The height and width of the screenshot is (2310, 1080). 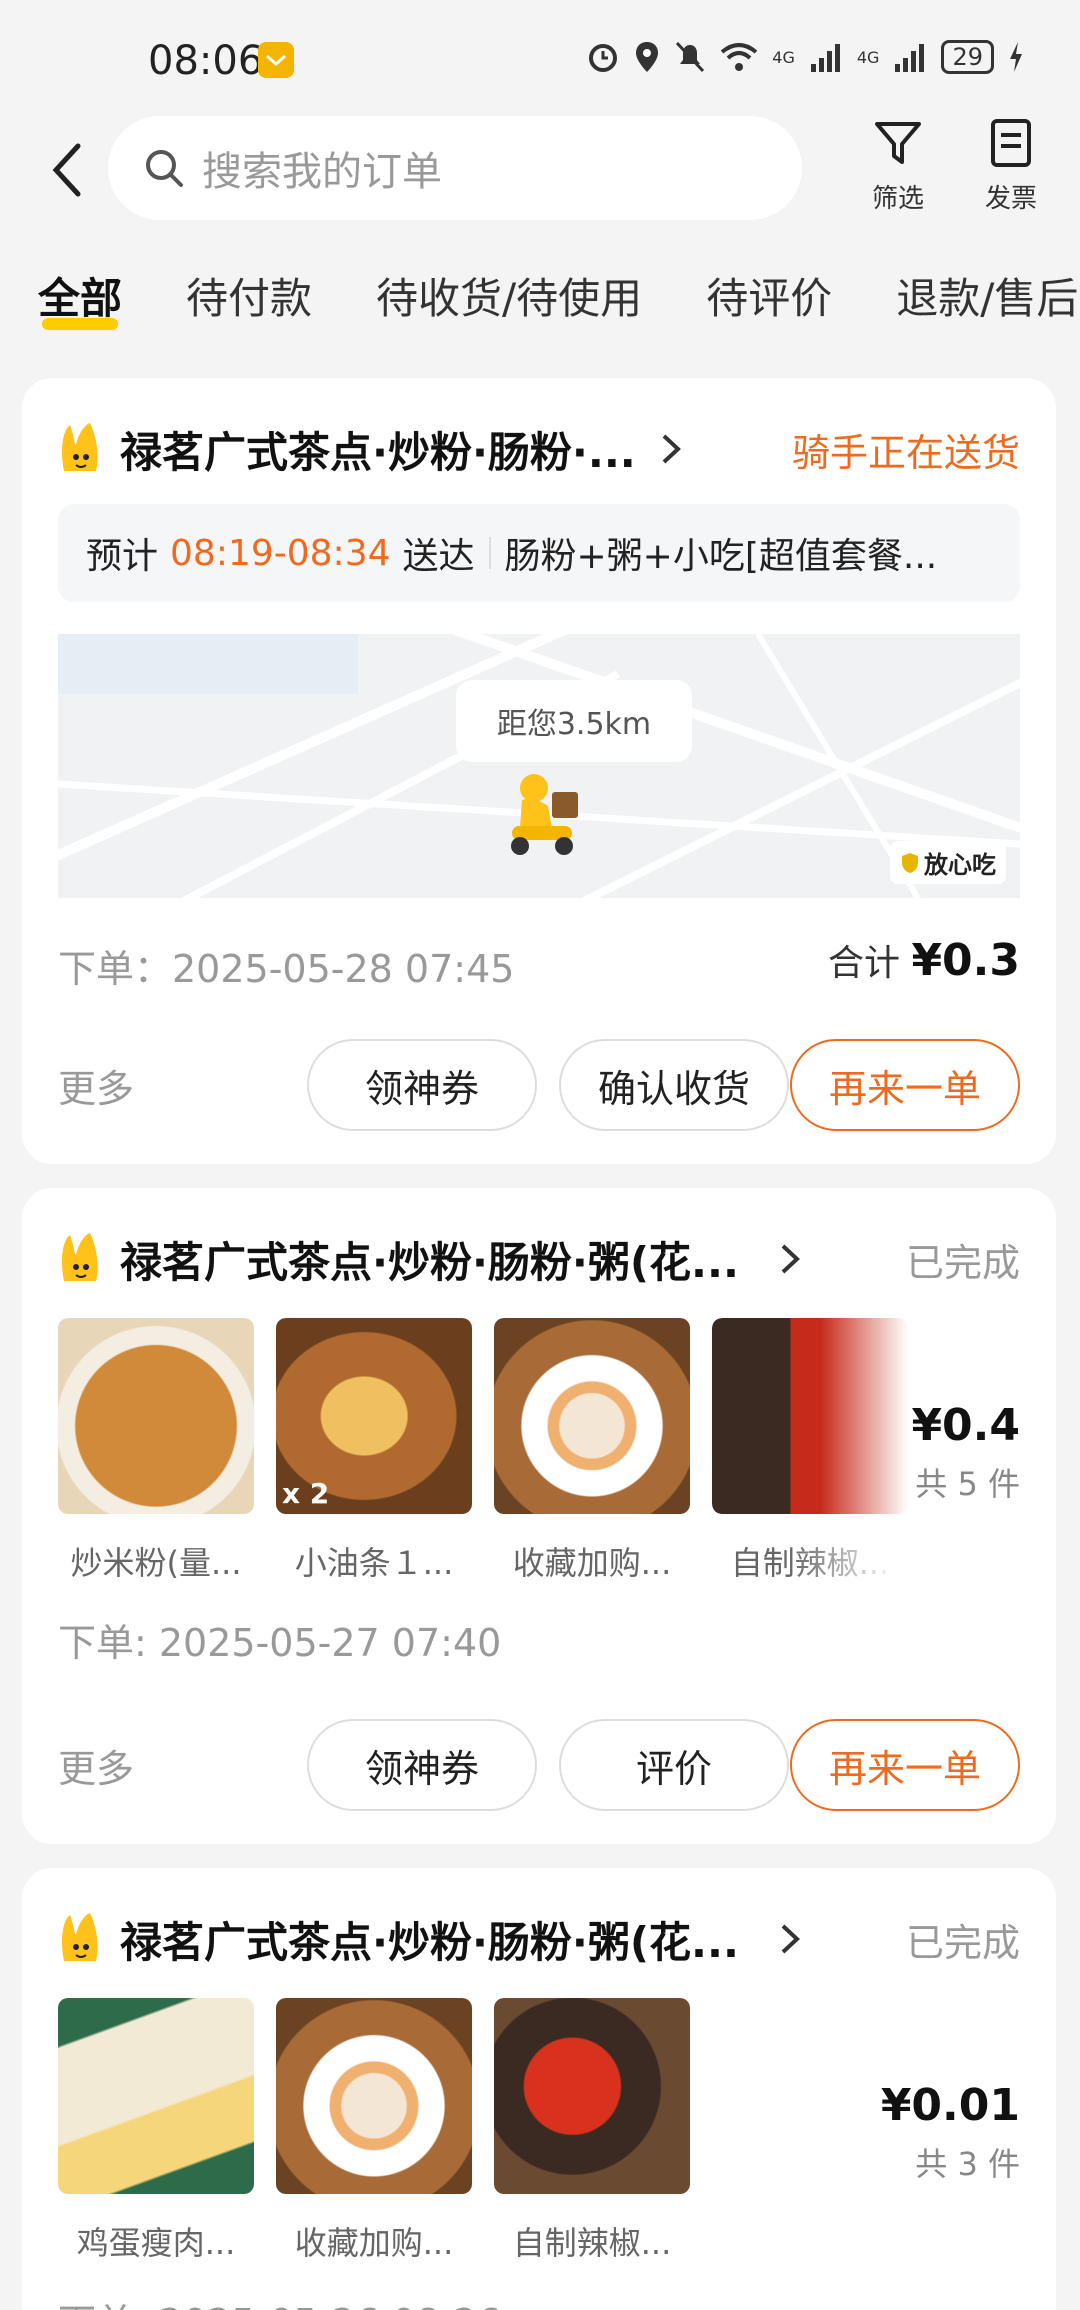 I want to click on tab-pending-delivery: 待收货/待使用, so click(x=509, y=295).